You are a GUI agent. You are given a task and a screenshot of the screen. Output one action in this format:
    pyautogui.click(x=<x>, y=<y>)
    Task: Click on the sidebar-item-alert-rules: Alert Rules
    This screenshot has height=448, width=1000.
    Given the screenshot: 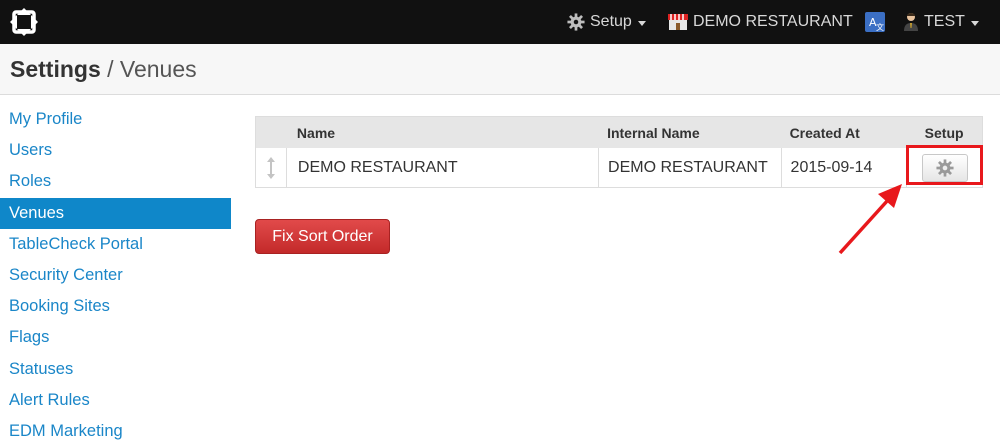 What is the action you would take?
    pyautogui.click(x=115, y=400)
    